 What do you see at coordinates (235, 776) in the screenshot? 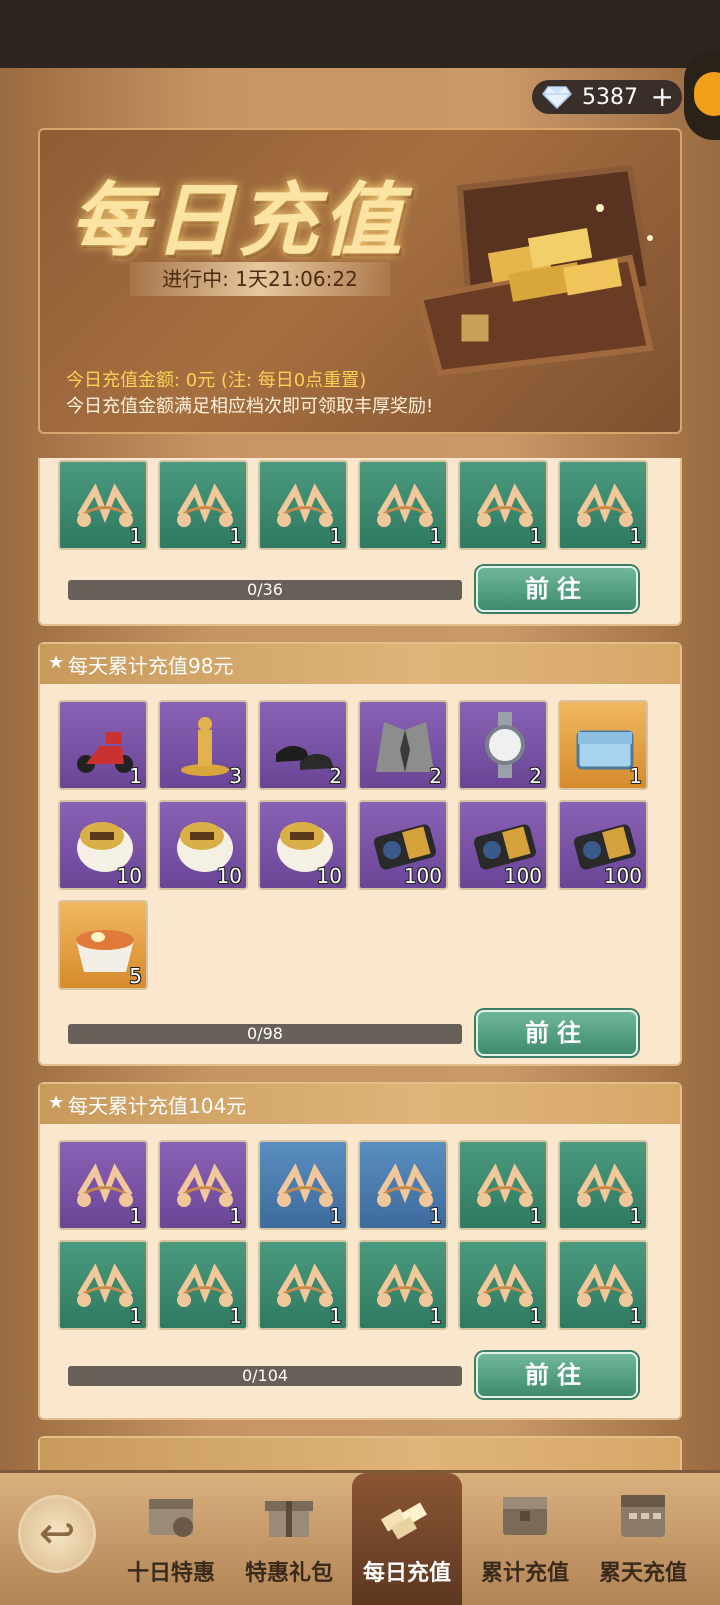
I see `item-count: 3` at bounding box center [235, 776].